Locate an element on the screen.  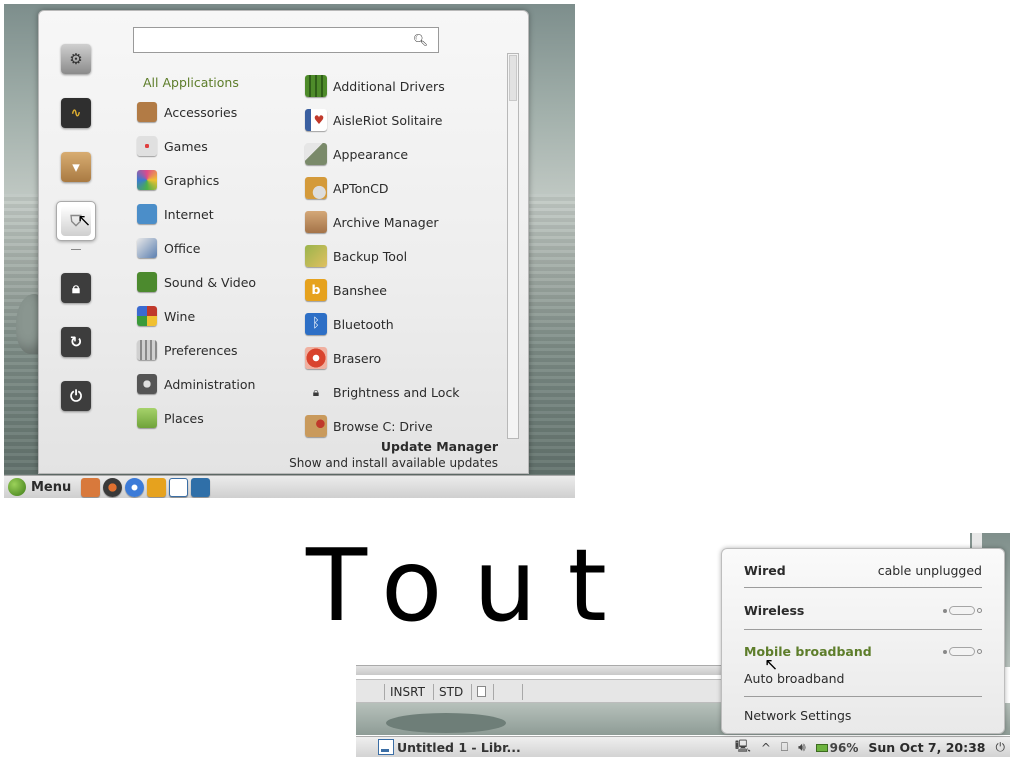
app-browse-c-drive: Browse C: Drive is located at coordinates (403, 426).